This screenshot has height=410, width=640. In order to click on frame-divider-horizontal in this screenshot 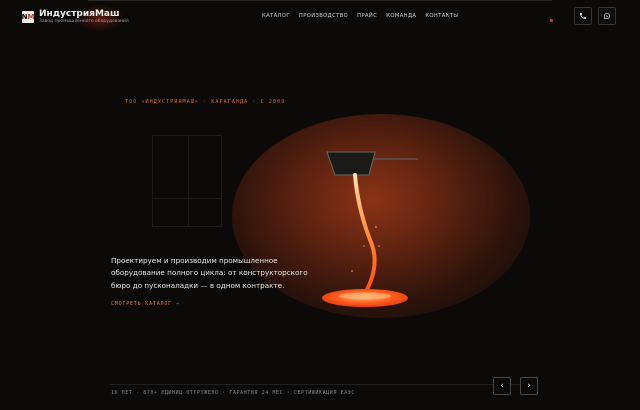, I will do `click(187, 198)`.